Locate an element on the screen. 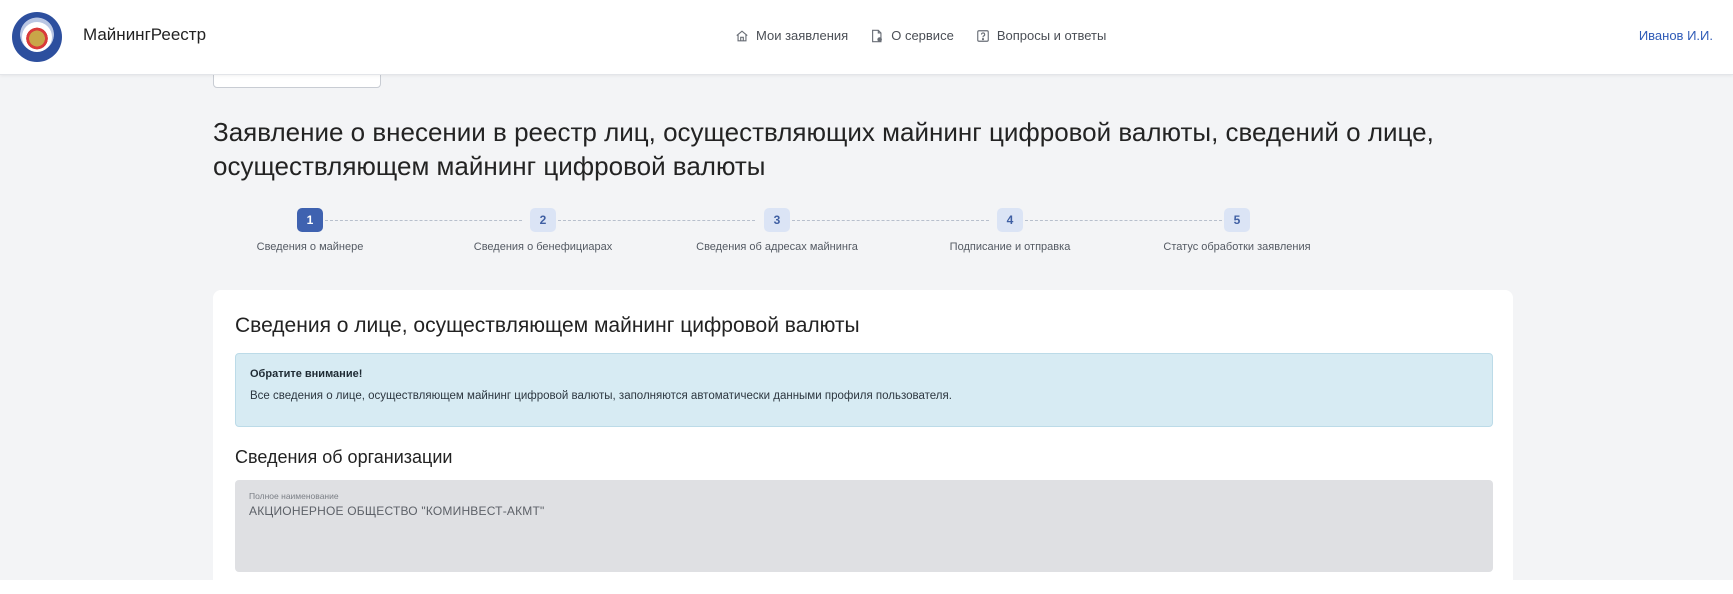 This screenshot has width=1733, height=594. step-3: 3 Сведения об адресах майнинга is located at coordinates (777, 230).